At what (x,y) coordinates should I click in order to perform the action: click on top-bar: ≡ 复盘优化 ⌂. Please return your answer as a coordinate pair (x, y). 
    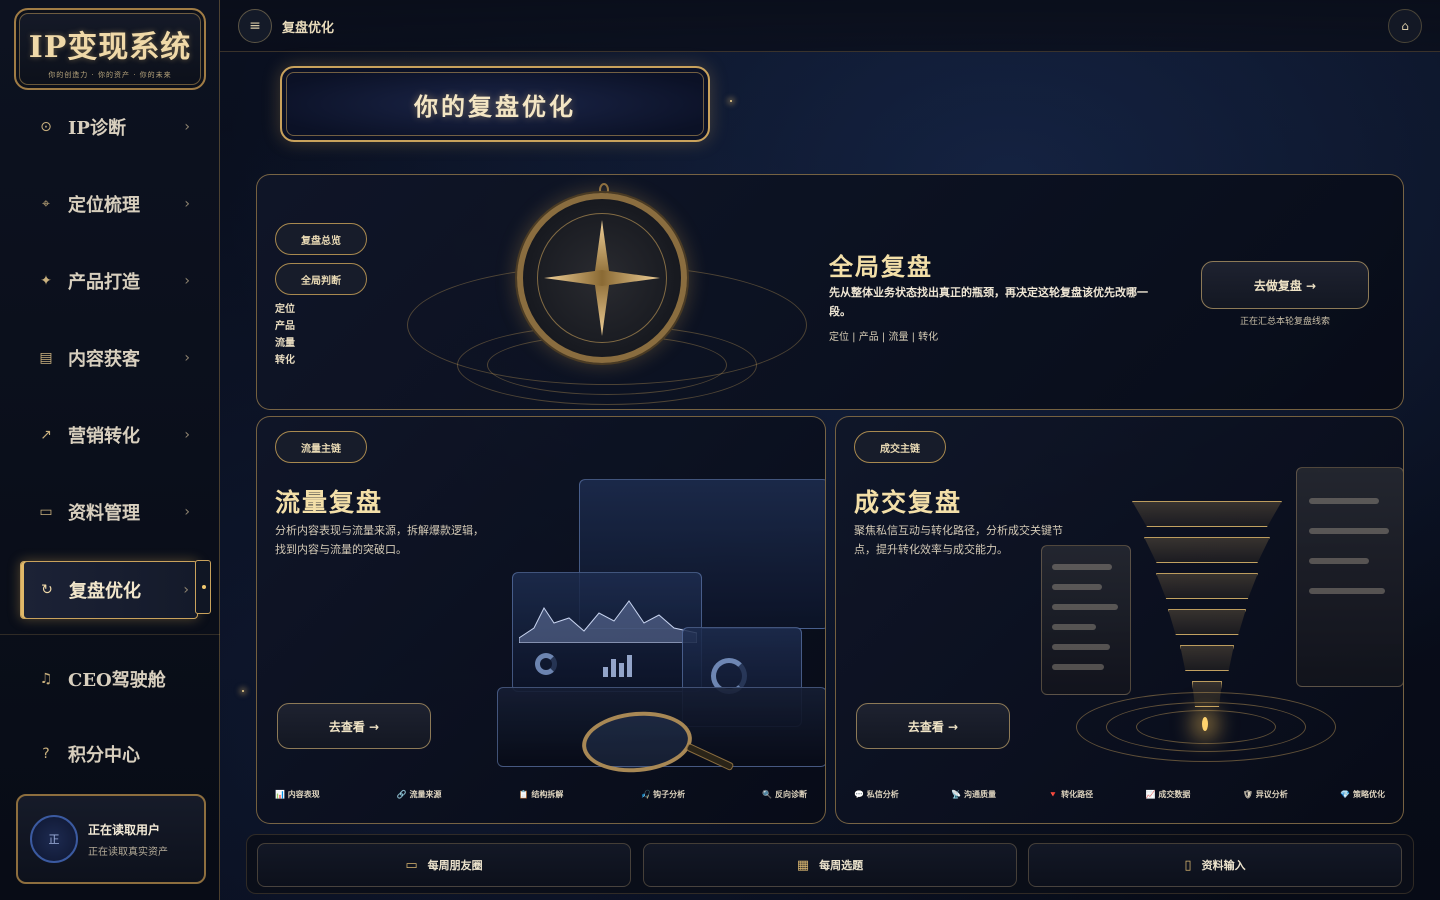
    Looking at the image, I should click on (830, 26).